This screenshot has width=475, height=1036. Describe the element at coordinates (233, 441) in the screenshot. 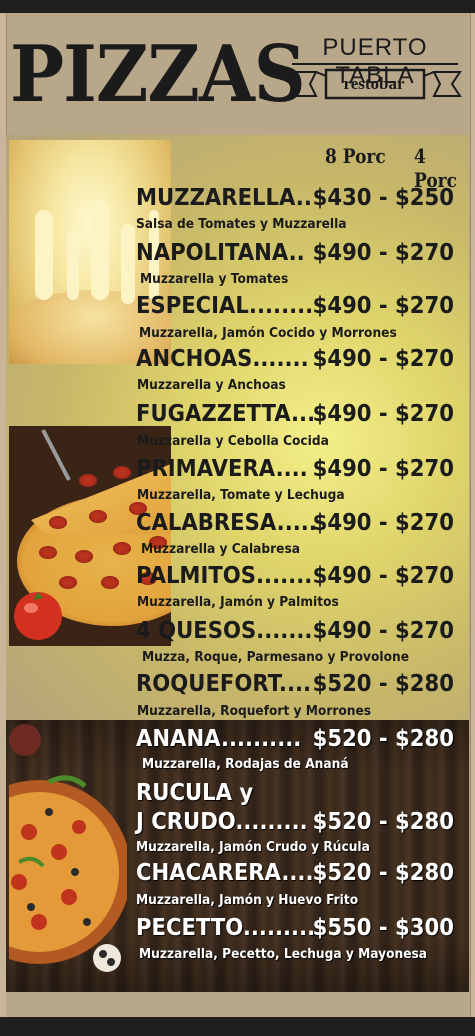

I see `menu-item-description: Muzzarella y Cebolla Cocida` at that location.